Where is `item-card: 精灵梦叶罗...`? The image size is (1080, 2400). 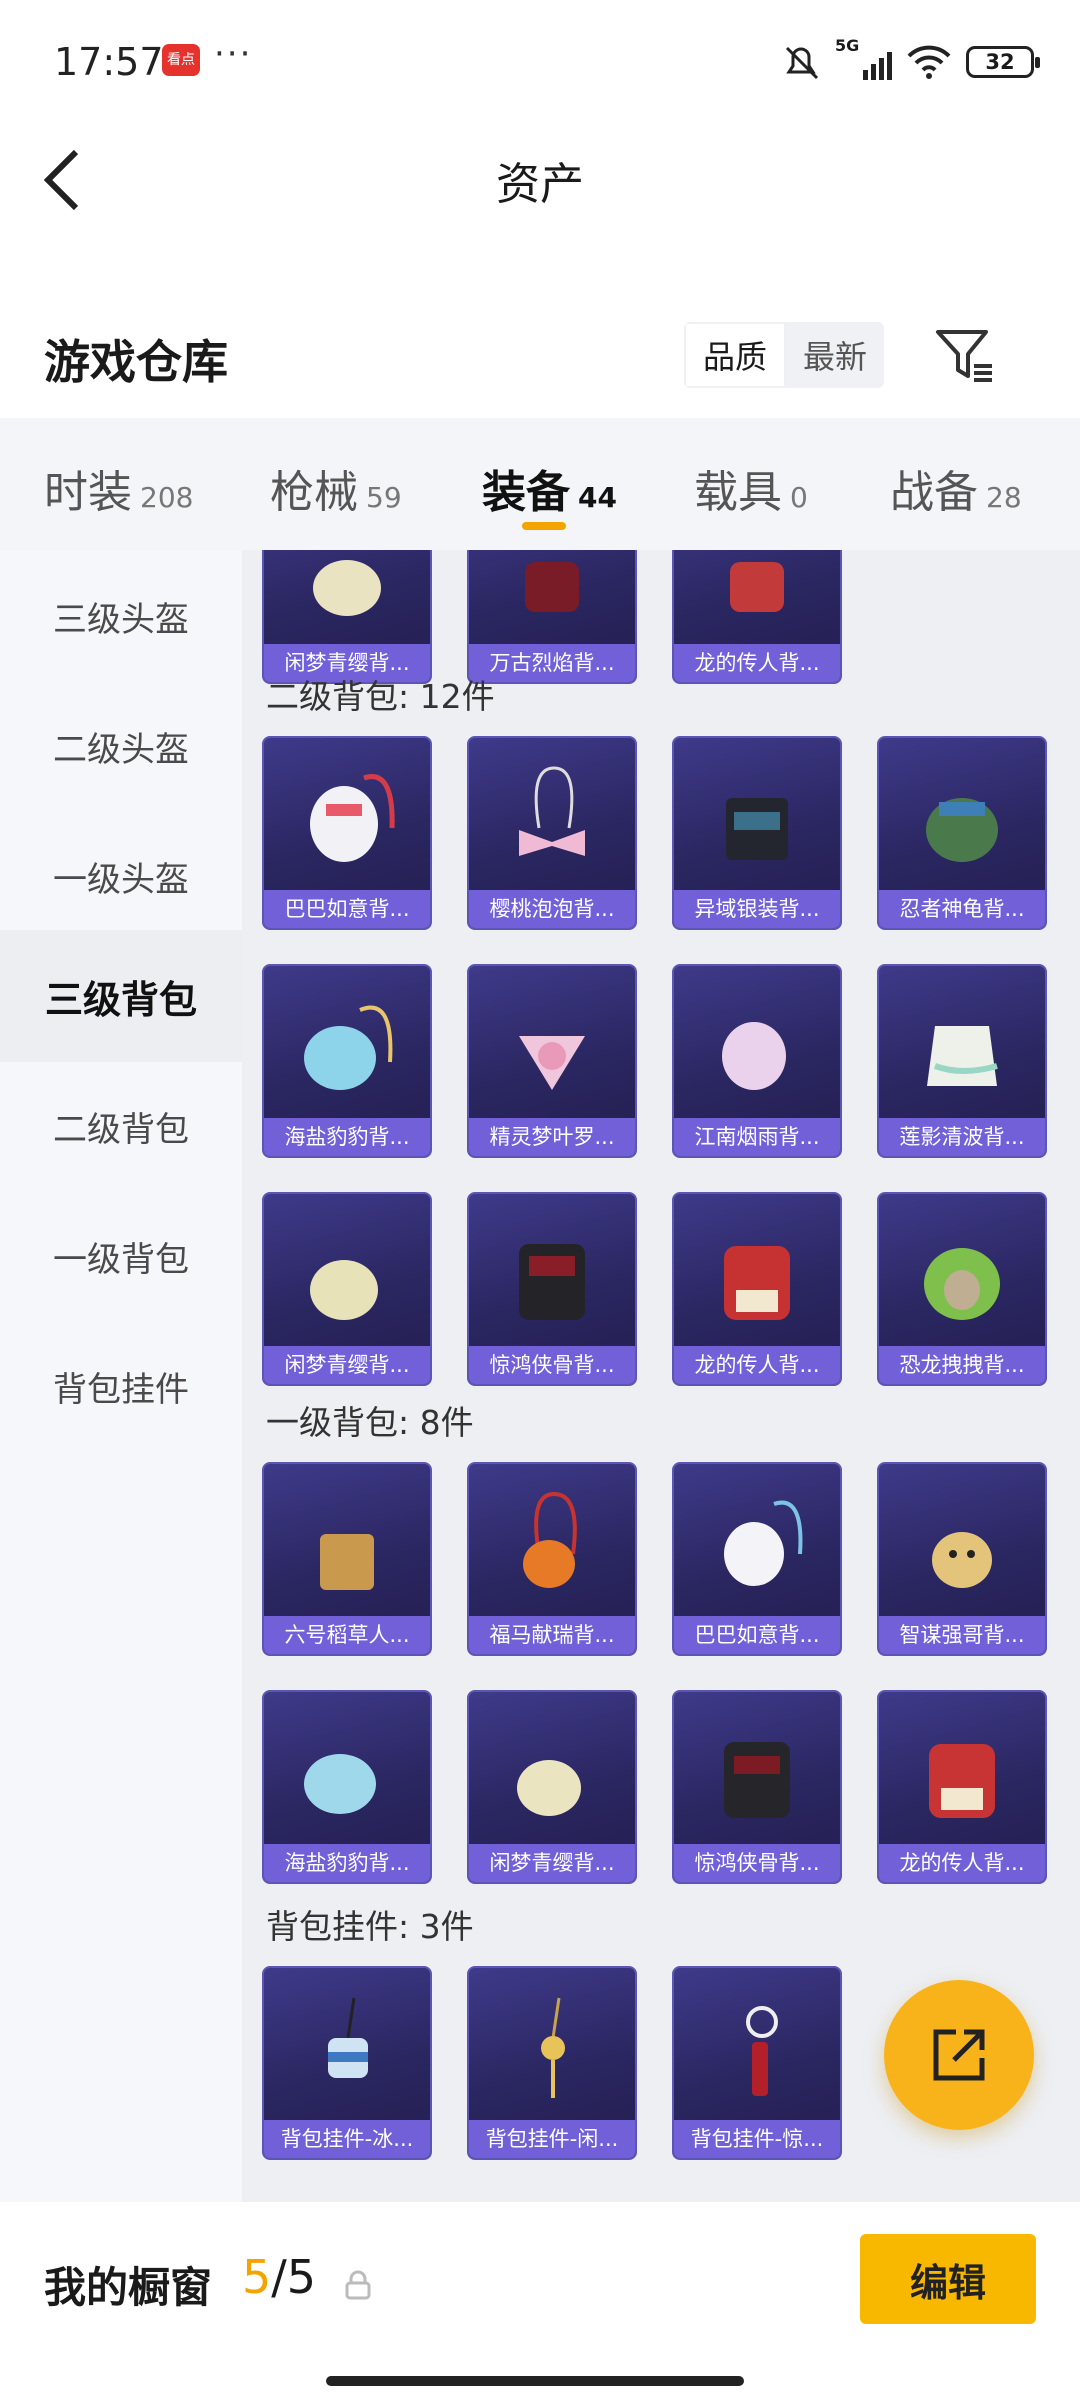
item-card: 精灵梦叶罗... is located at coordinates (552, 1061).